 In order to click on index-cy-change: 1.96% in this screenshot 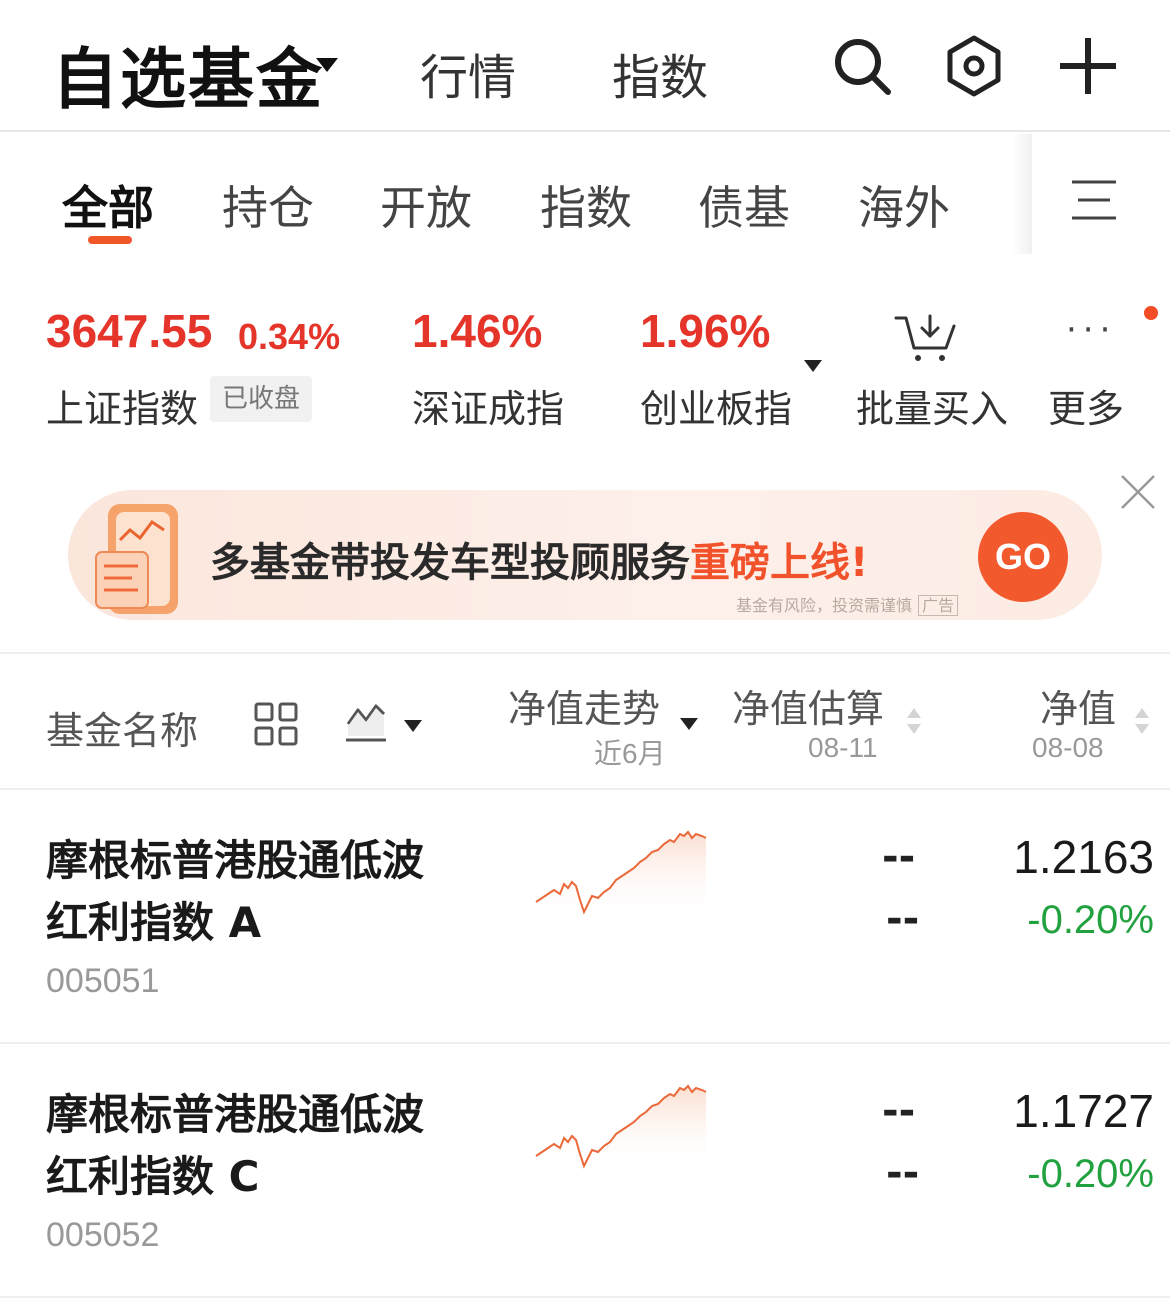, I will do `click(705, 331)`.